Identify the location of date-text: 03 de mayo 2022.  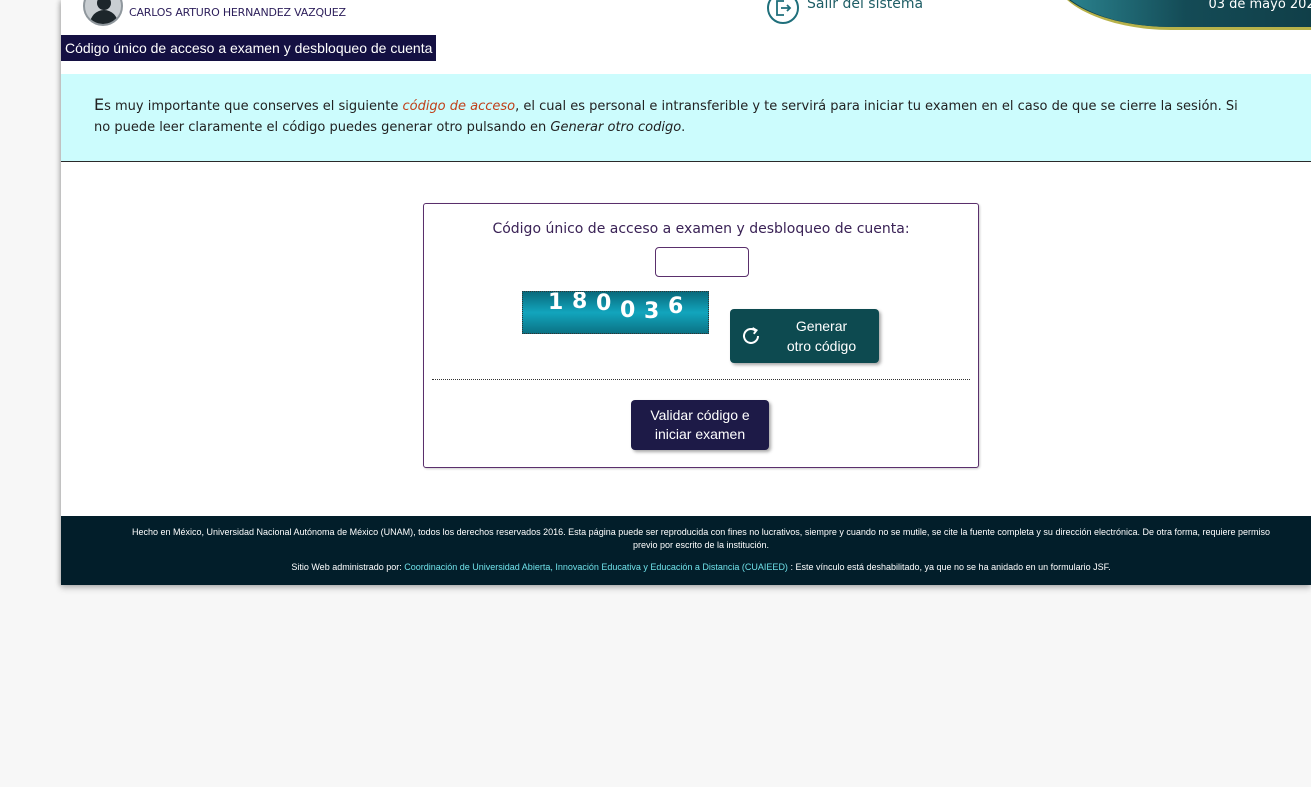
(1259, 6).